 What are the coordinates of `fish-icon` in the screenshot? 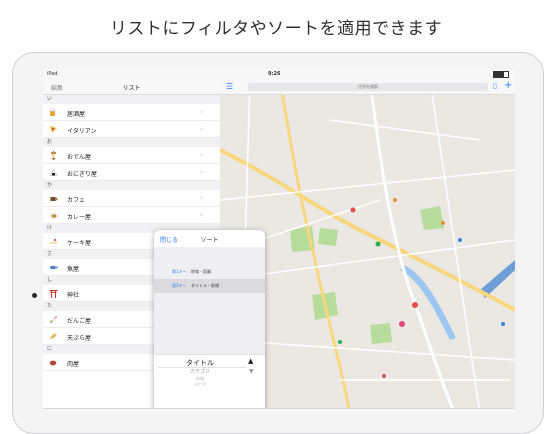 It's located at (53, 267).